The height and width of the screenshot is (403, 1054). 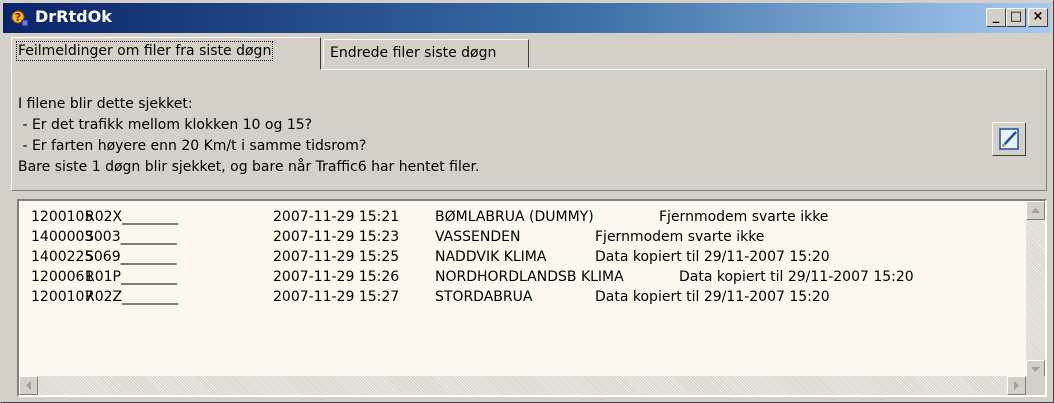 I want to click on scroll-right-button, so click(x=1016, y=385).